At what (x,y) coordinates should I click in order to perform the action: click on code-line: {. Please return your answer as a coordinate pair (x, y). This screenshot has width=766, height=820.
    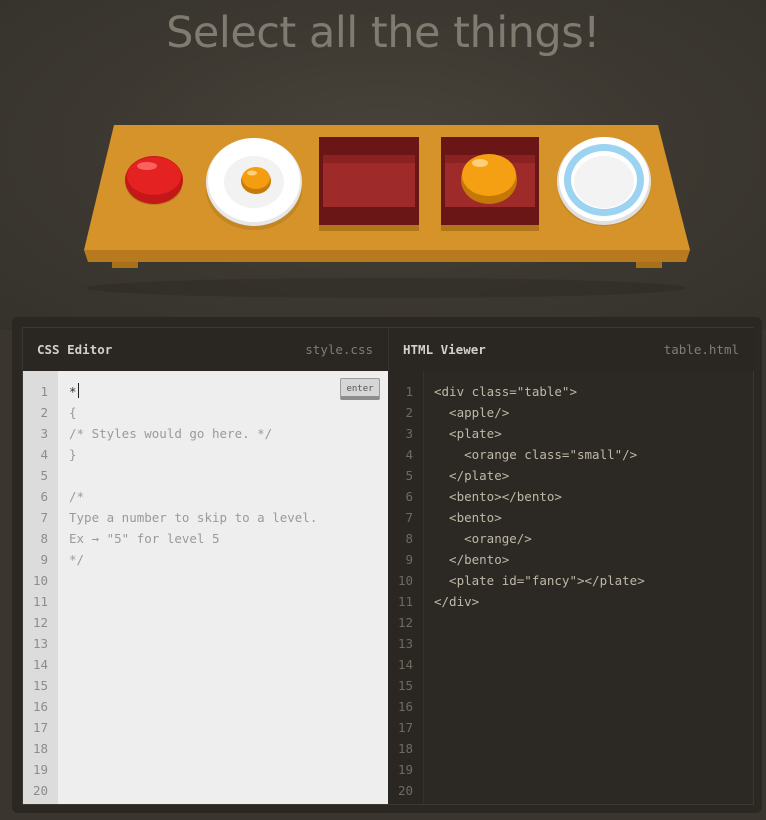
    Looking at the image, I should click on (73, 412).